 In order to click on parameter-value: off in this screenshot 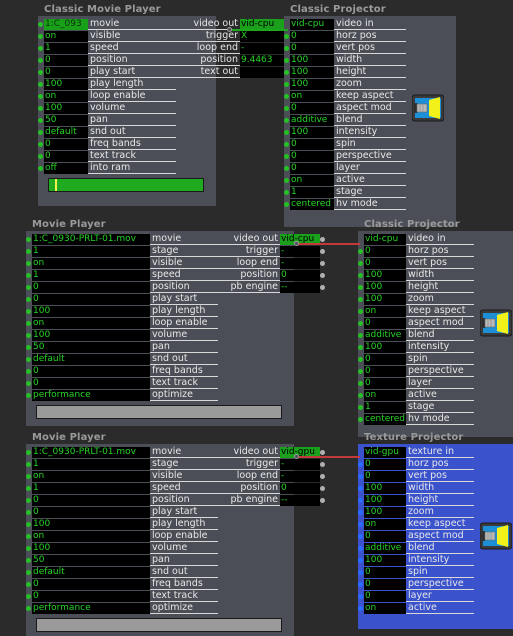, I will do `click(66, 168)`.